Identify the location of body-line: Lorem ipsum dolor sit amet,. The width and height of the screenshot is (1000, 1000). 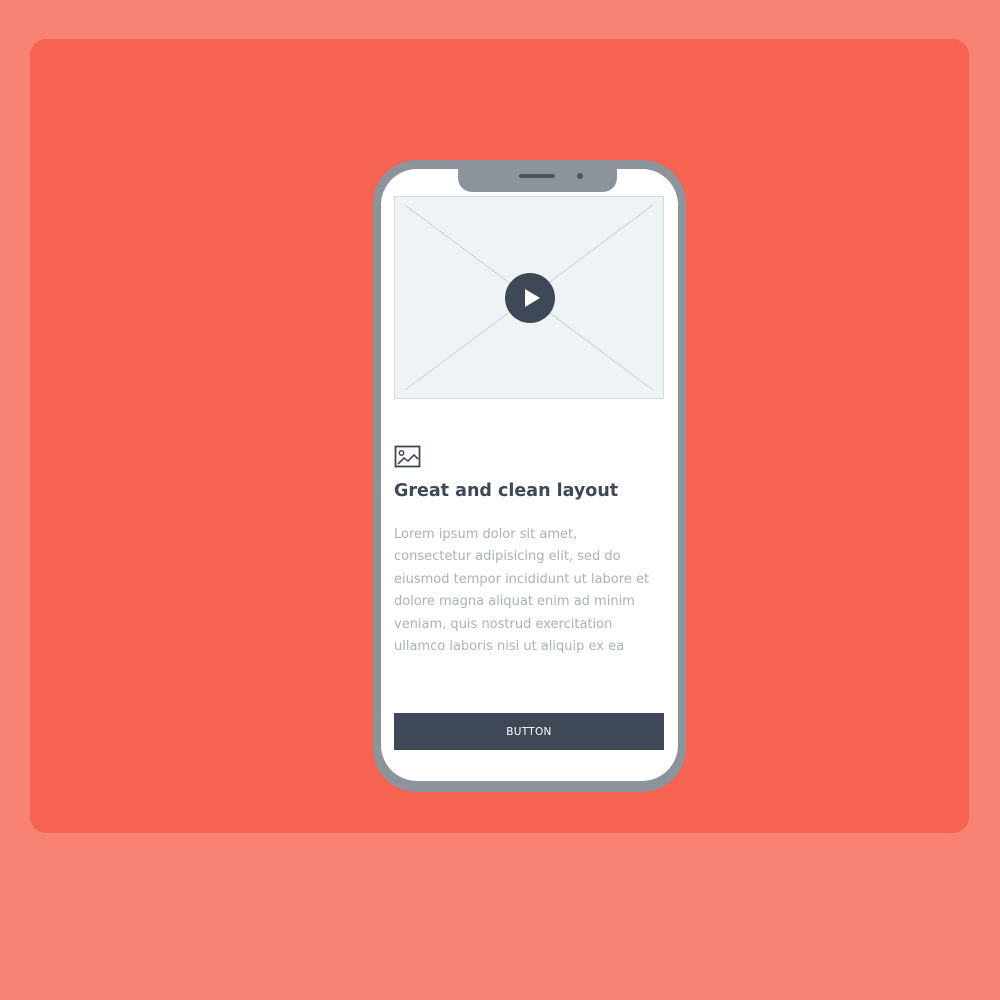
(486, 534).